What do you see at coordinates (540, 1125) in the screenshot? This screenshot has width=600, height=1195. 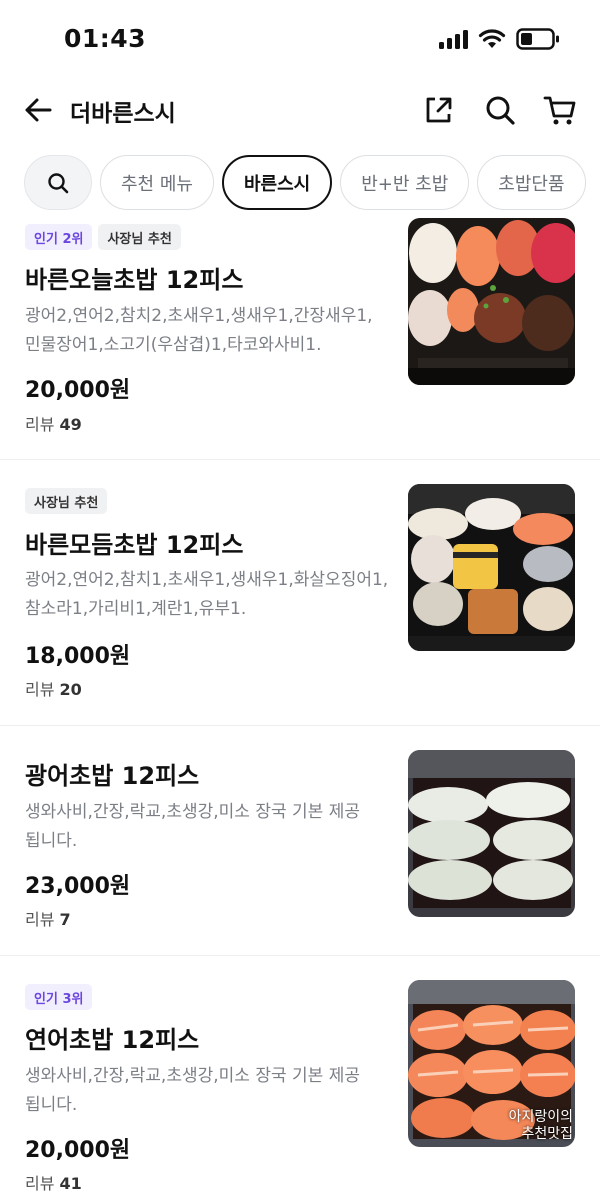 I see `image-watermark: 아지랑이의 추천맛집` at bounding box center [540, 1125].